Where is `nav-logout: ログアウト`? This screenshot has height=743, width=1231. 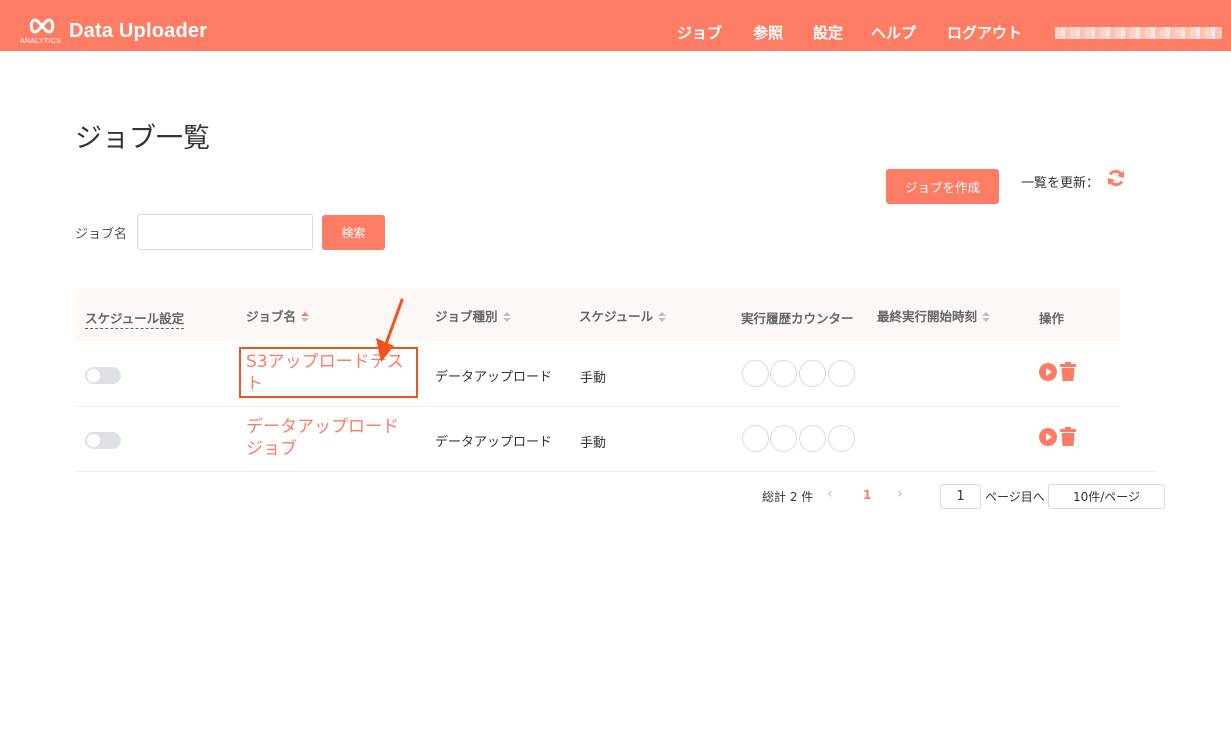 nav-logout: ログアウト is located at coordinates (984, 32).